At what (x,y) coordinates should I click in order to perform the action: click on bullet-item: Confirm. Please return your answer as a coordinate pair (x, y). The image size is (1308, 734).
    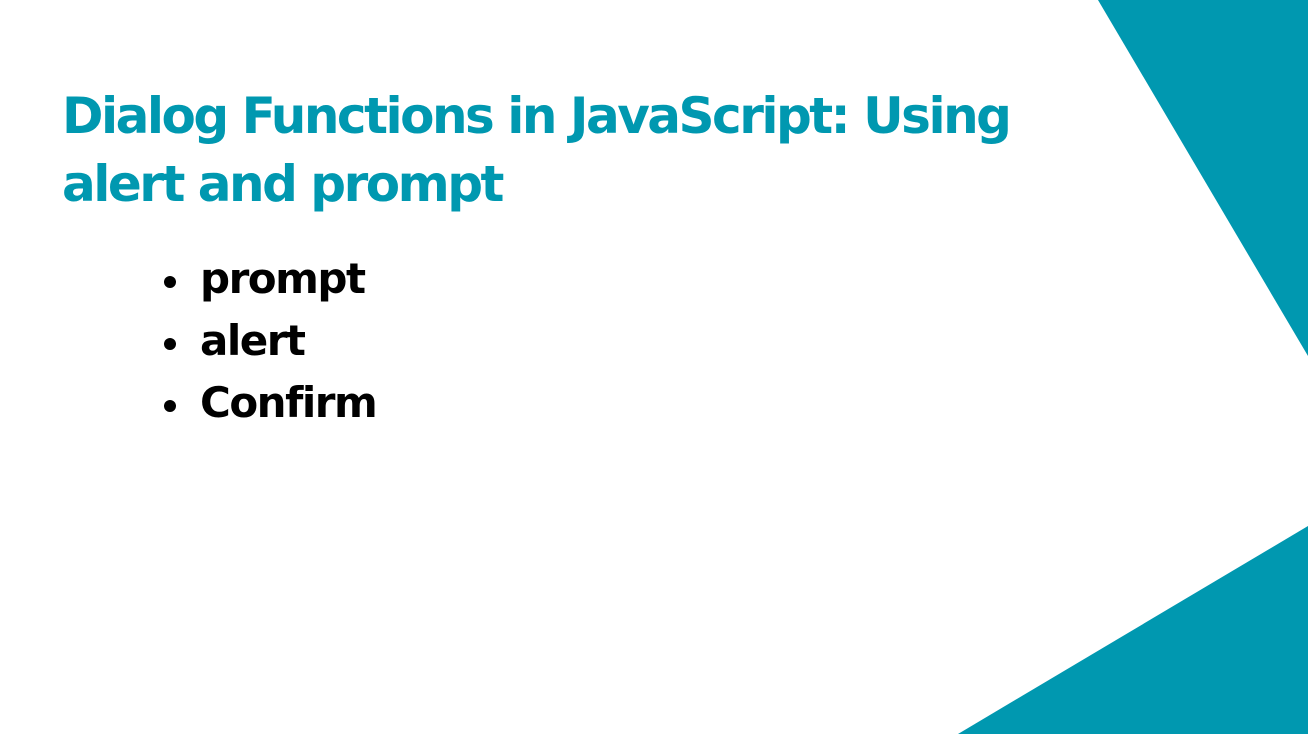
    Looking at the image, I should click on (271, 403).